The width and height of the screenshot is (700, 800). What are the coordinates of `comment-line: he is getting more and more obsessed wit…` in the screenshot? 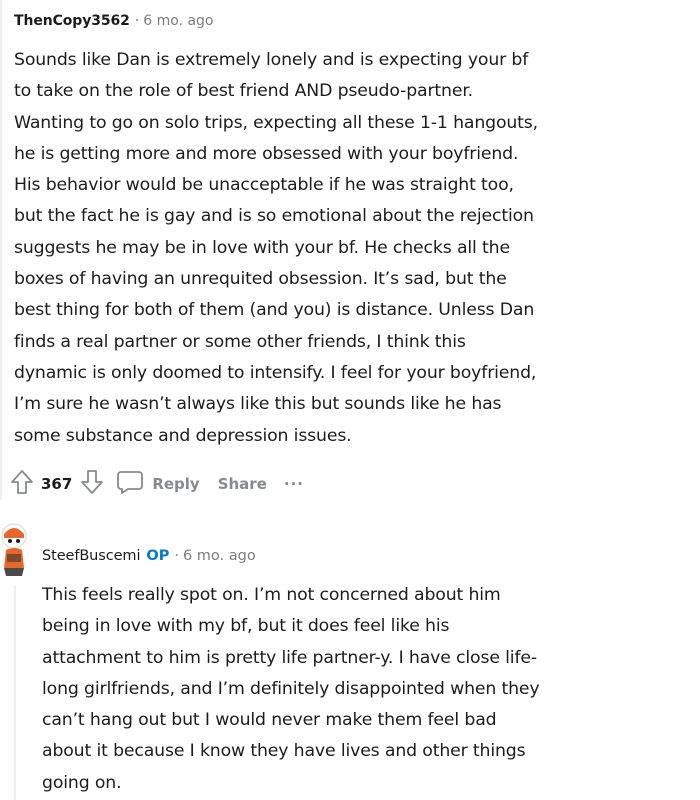 It's located at (266, 153).